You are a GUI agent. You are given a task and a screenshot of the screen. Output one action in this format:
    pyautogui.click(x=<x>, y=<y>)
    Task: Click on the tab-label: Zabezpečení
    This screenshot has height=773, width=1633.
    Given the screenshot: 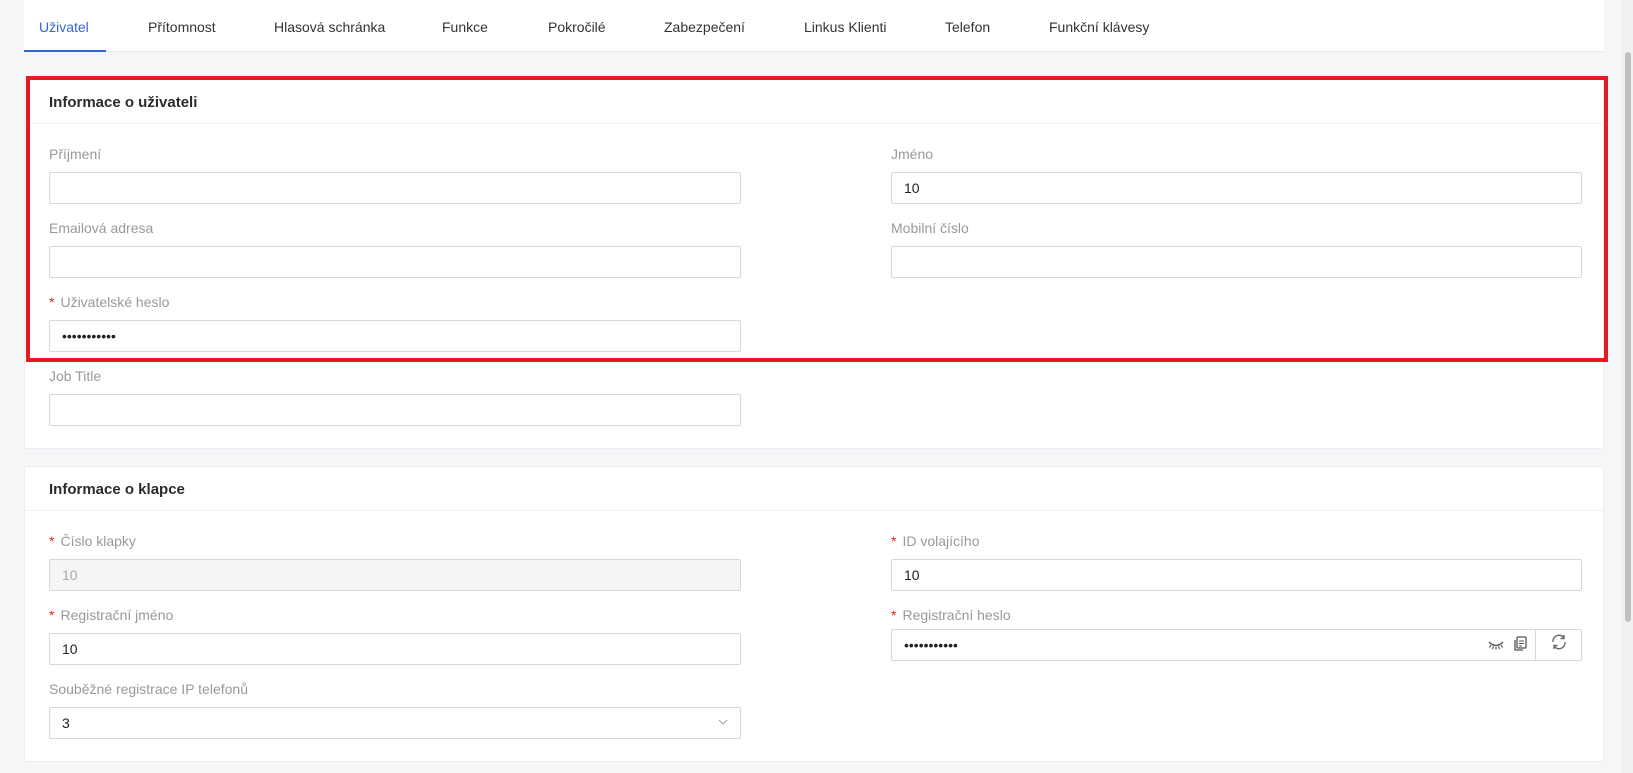 What is the action you would take?
    pyautogui.click(x=704, y=27)
    